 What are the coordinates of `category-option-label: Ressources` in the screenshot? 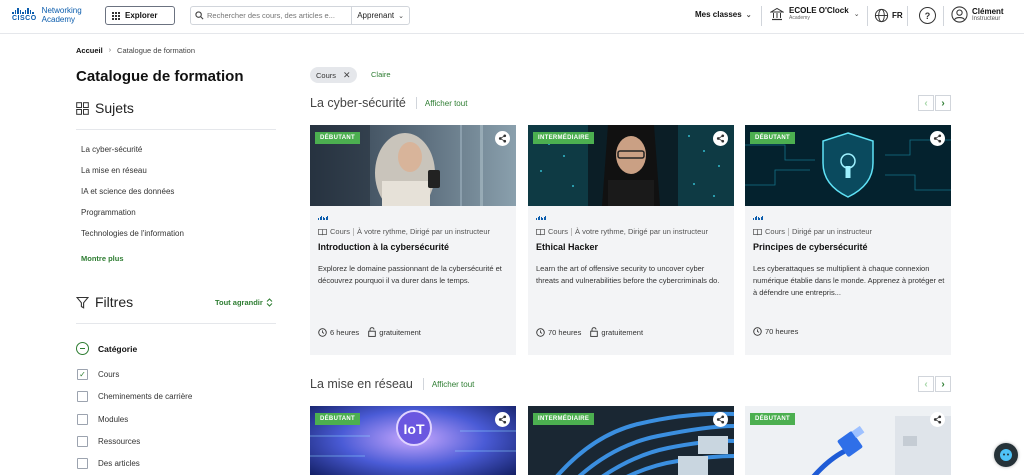 It's located at (119, 441).